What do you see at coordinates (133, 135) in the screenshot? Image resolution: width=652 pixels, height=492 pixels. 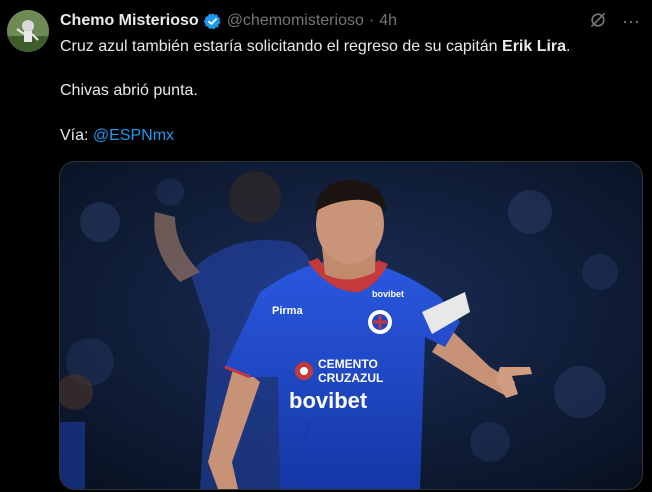 I see `mention-link: @ESPNmx` at bounding box center [133, 135].